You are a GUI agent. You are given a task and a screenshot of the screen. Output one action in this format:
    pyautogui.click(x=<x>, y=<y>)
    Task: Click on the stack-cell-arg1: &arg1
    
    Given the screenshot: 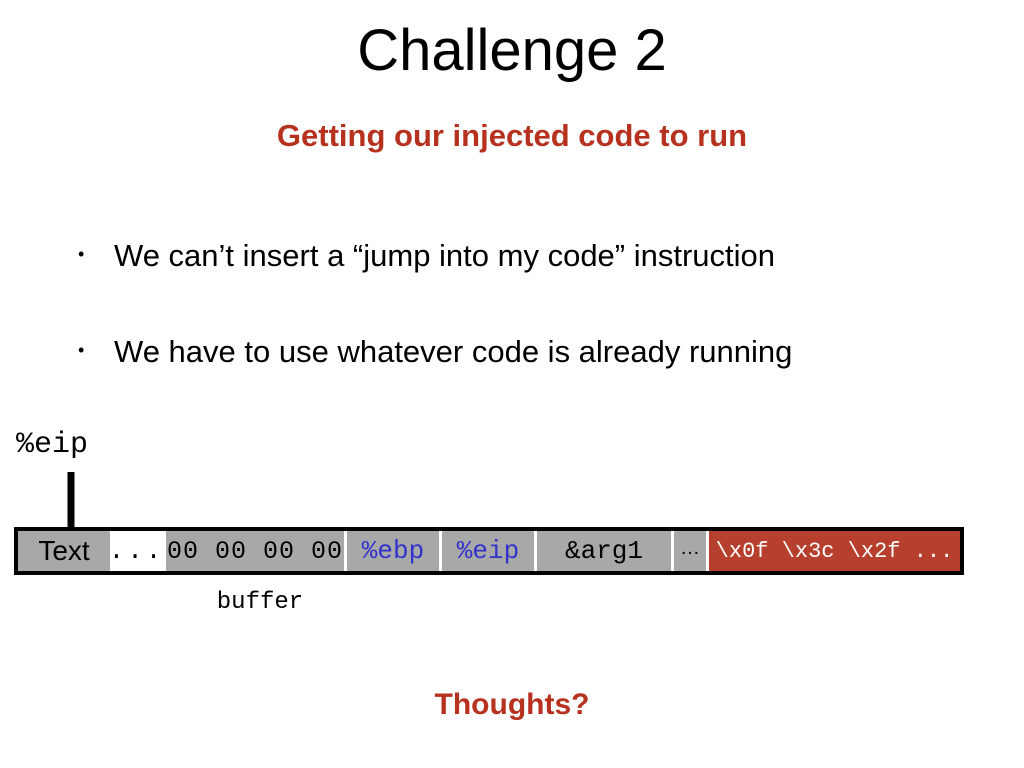 What is the action you would take?
    pyautogui.click(x=604, y=551)
    